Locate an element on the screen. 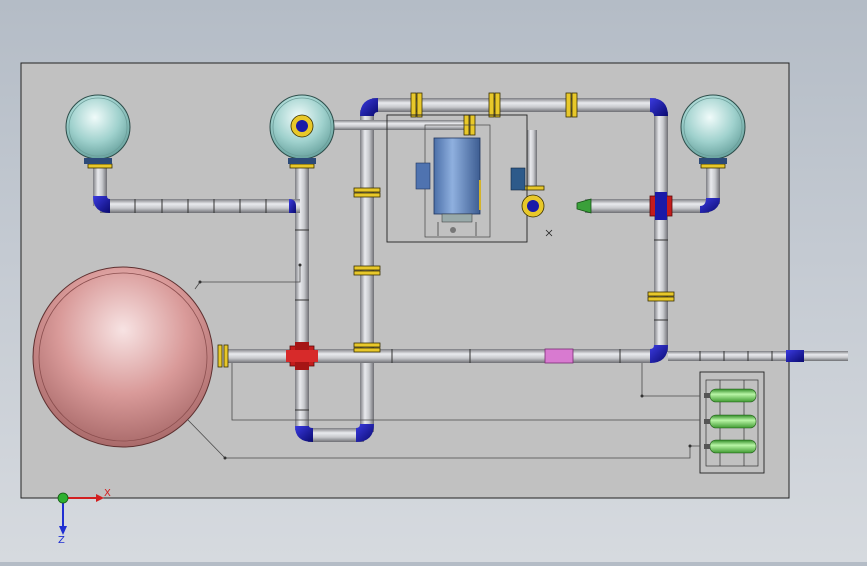 The height and width of the screenshot is (566, 867). skid-motor is located at coordinates (423, 176).